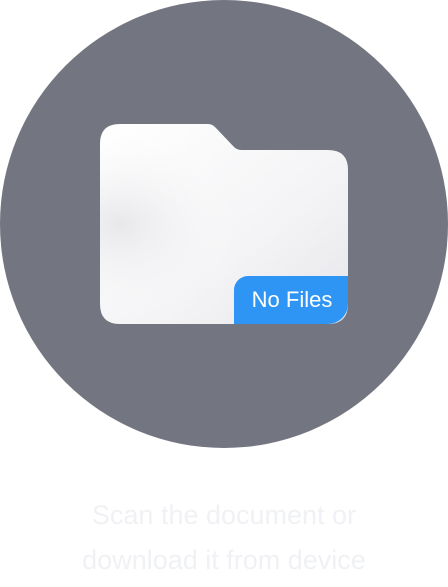 The image size is (448, 587). I want to click on hint-line-1: Scan the document or, so click(224, 515).